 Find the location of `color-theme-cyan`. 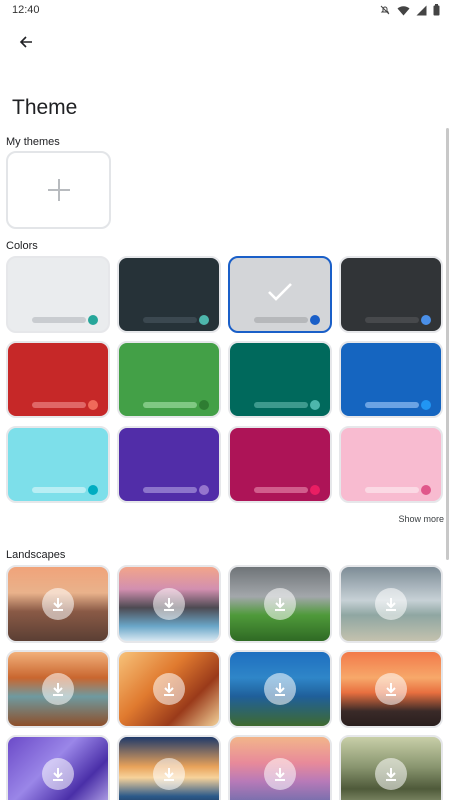

color-theme-cyan is located at coordinates (58, 464).